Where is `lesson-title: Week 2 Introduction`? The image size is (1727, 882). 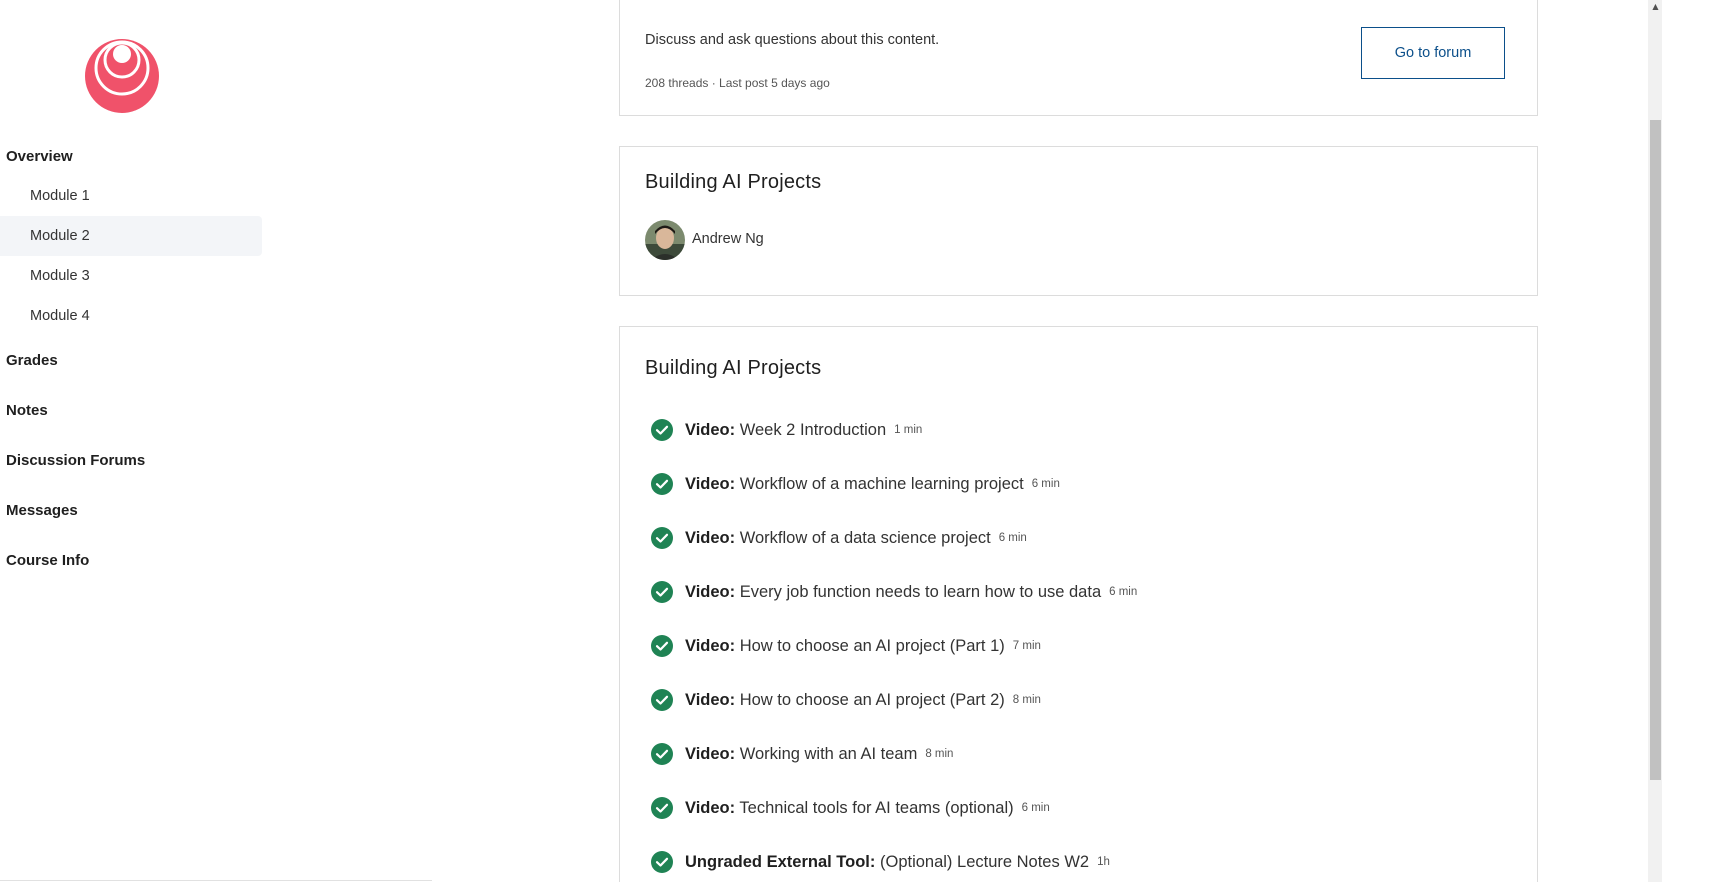 lesson-title: Week 2 Introduction is located at coordinates (813, 430).